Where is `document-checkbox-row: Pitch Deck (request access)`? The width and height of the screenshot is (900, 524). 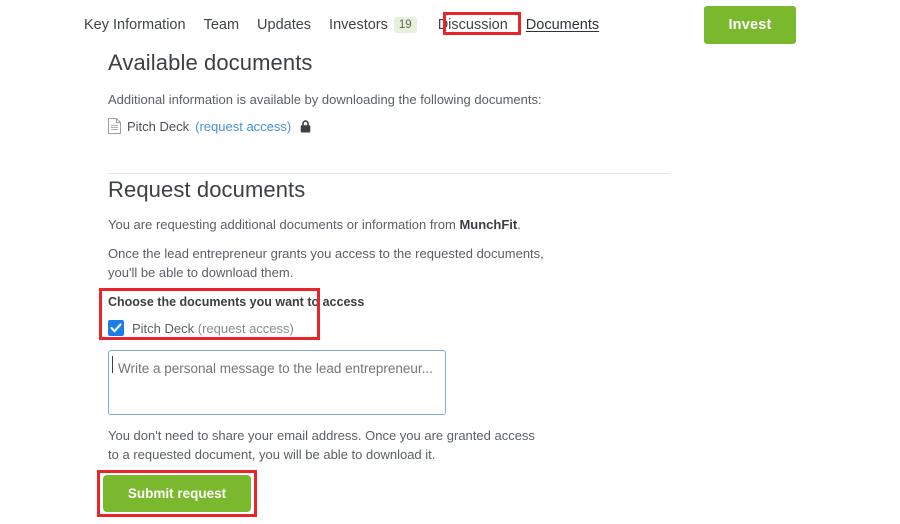 document-checkbox-row: Pitch Deck (request access) is located at coordinates (236, 328).